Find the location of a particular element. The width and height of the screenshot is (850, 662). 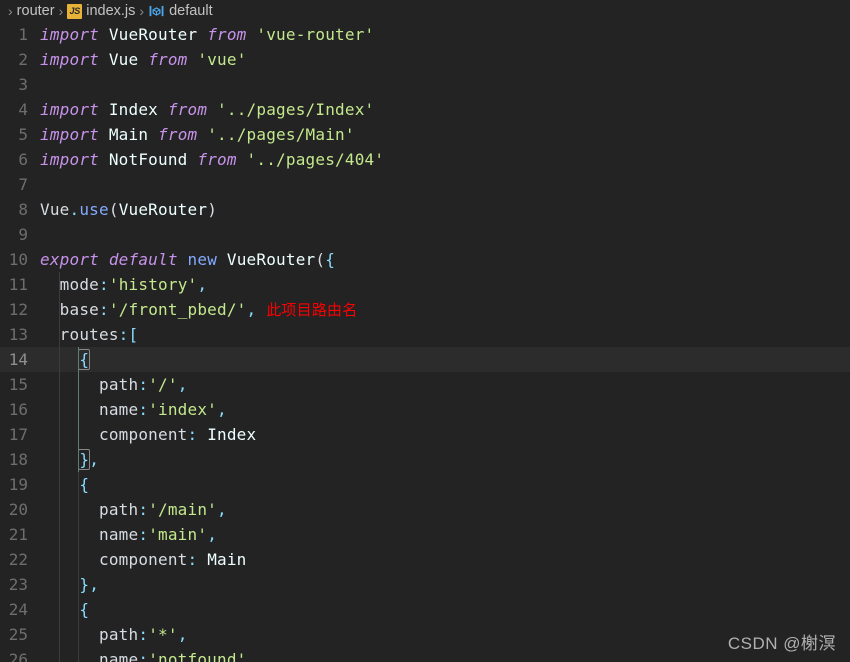

line-number: 19 is located at coordinates (18, 484).